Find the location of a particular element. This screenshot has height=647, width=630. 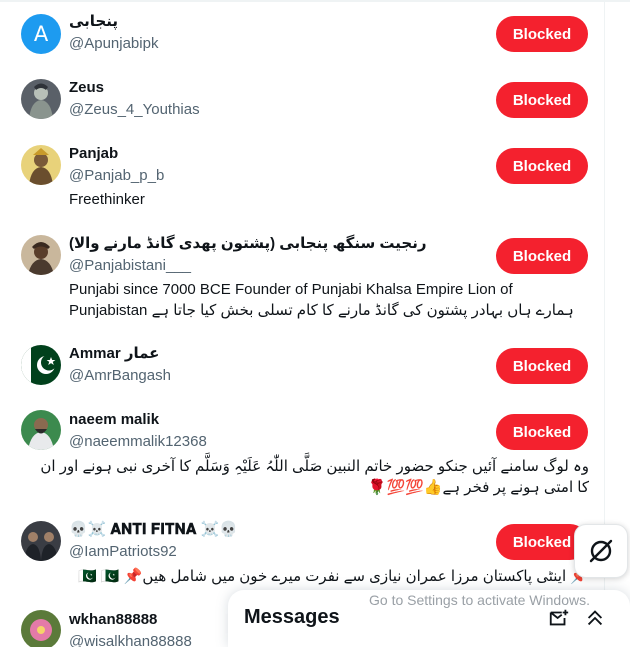

bio-line: Freethinker is located at coordinates (107, 199).